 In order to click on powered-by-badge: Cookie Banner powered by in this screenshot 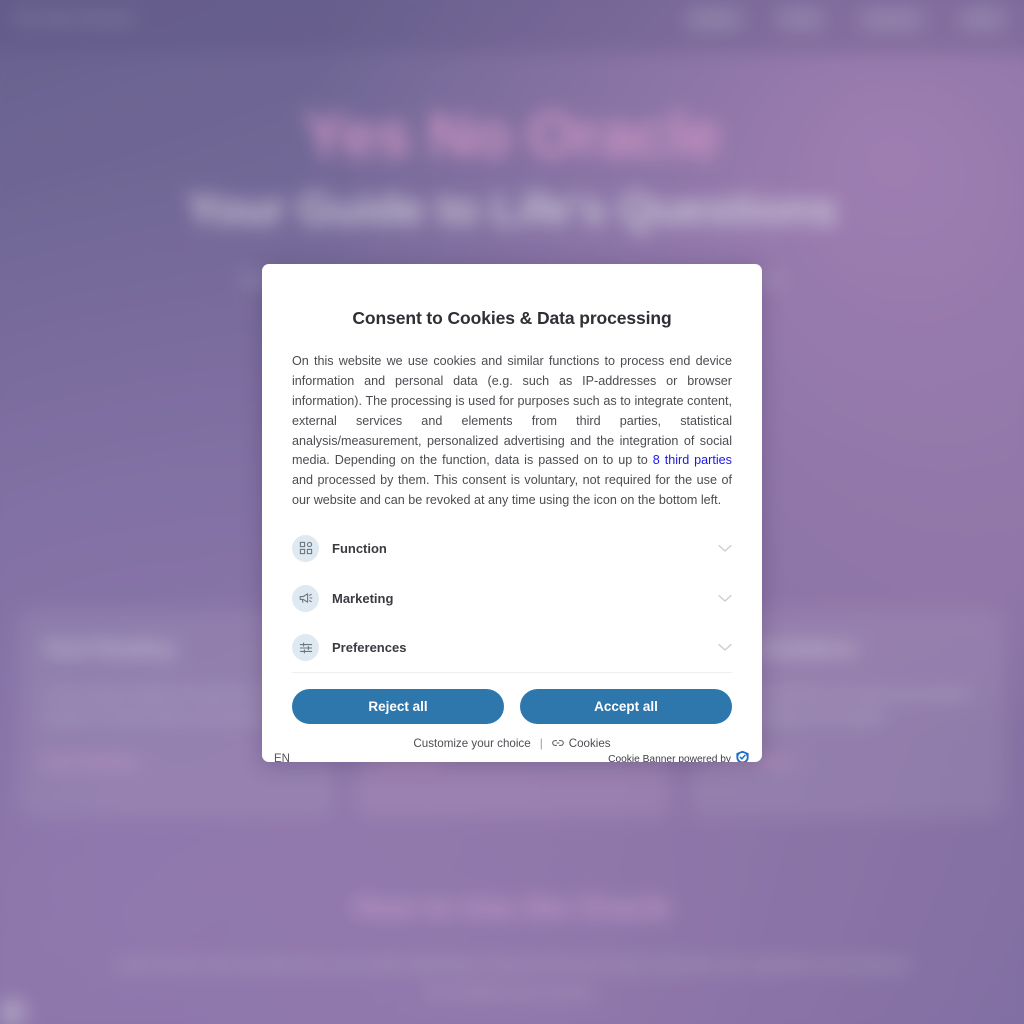, I will do `click(679, 756)`.